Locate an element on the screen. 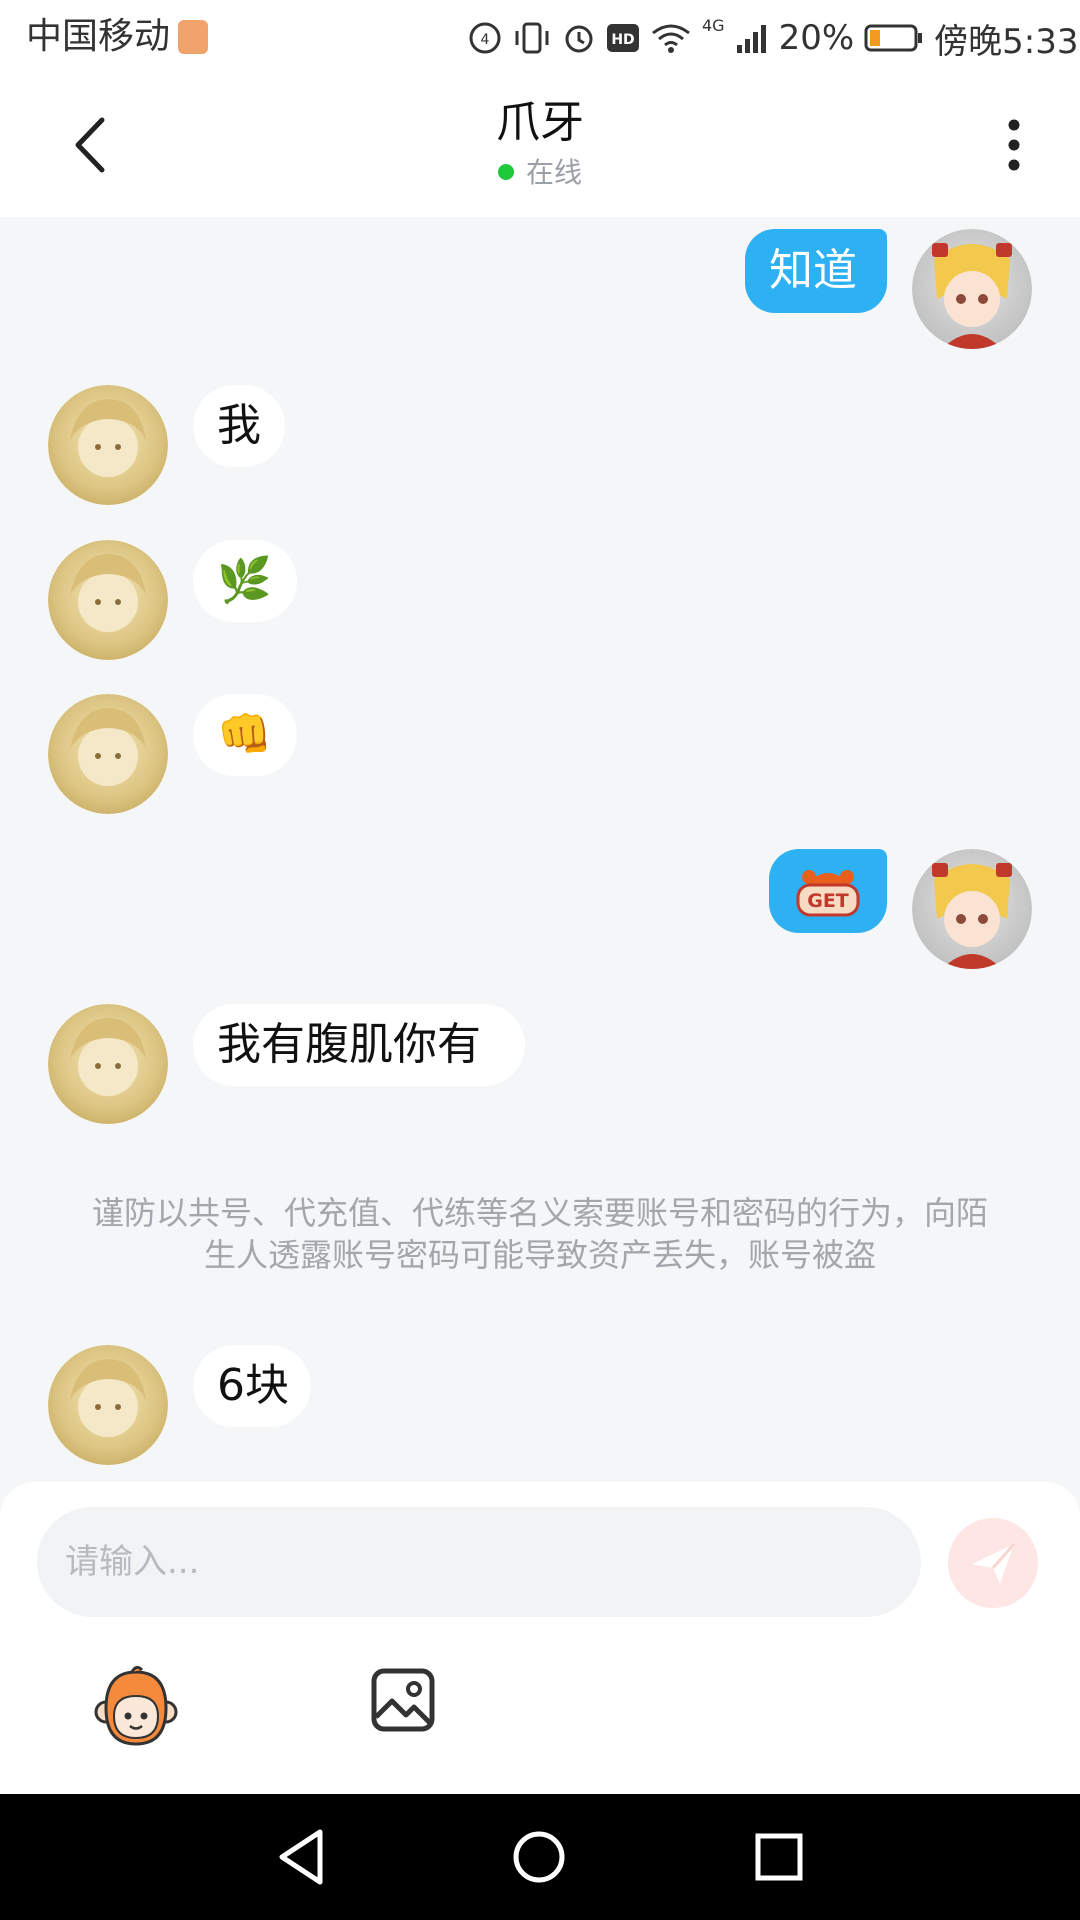 The width and height of the screenshot is (1080, 1920). more-vertical-icon is located at coordinates (1014, 145).